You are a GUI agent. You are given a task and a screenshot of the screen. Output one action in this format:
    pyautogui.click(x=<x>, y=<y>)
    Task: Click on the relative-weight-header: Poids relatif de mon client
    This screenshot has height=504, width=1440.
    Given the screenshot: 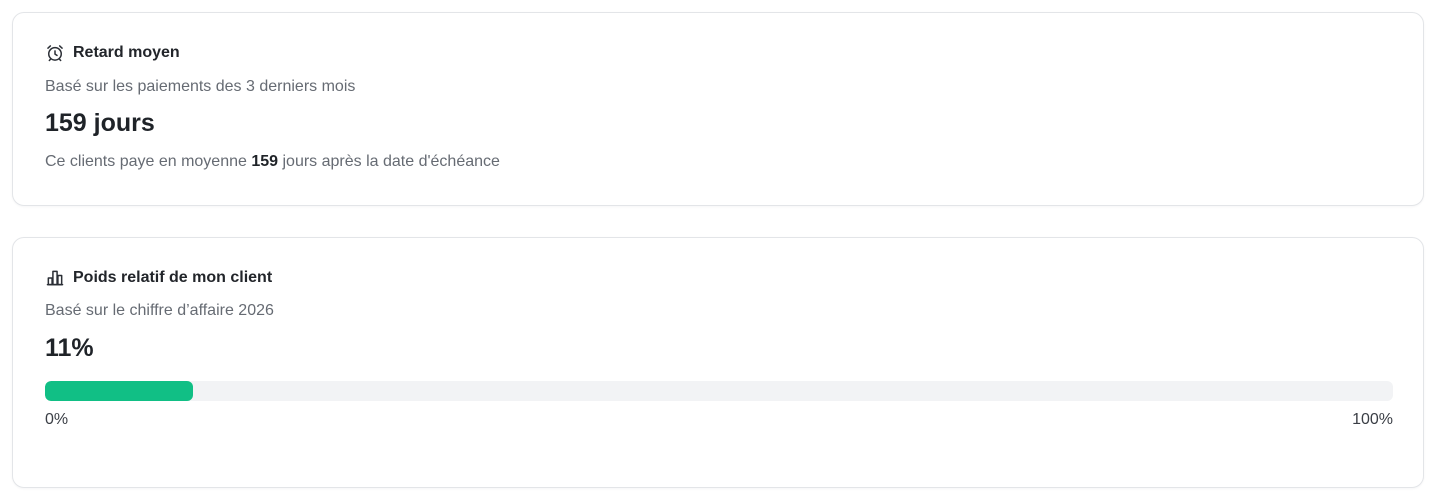 What is the action you would take?
    pyautogui.click(x=158, y=278)
    